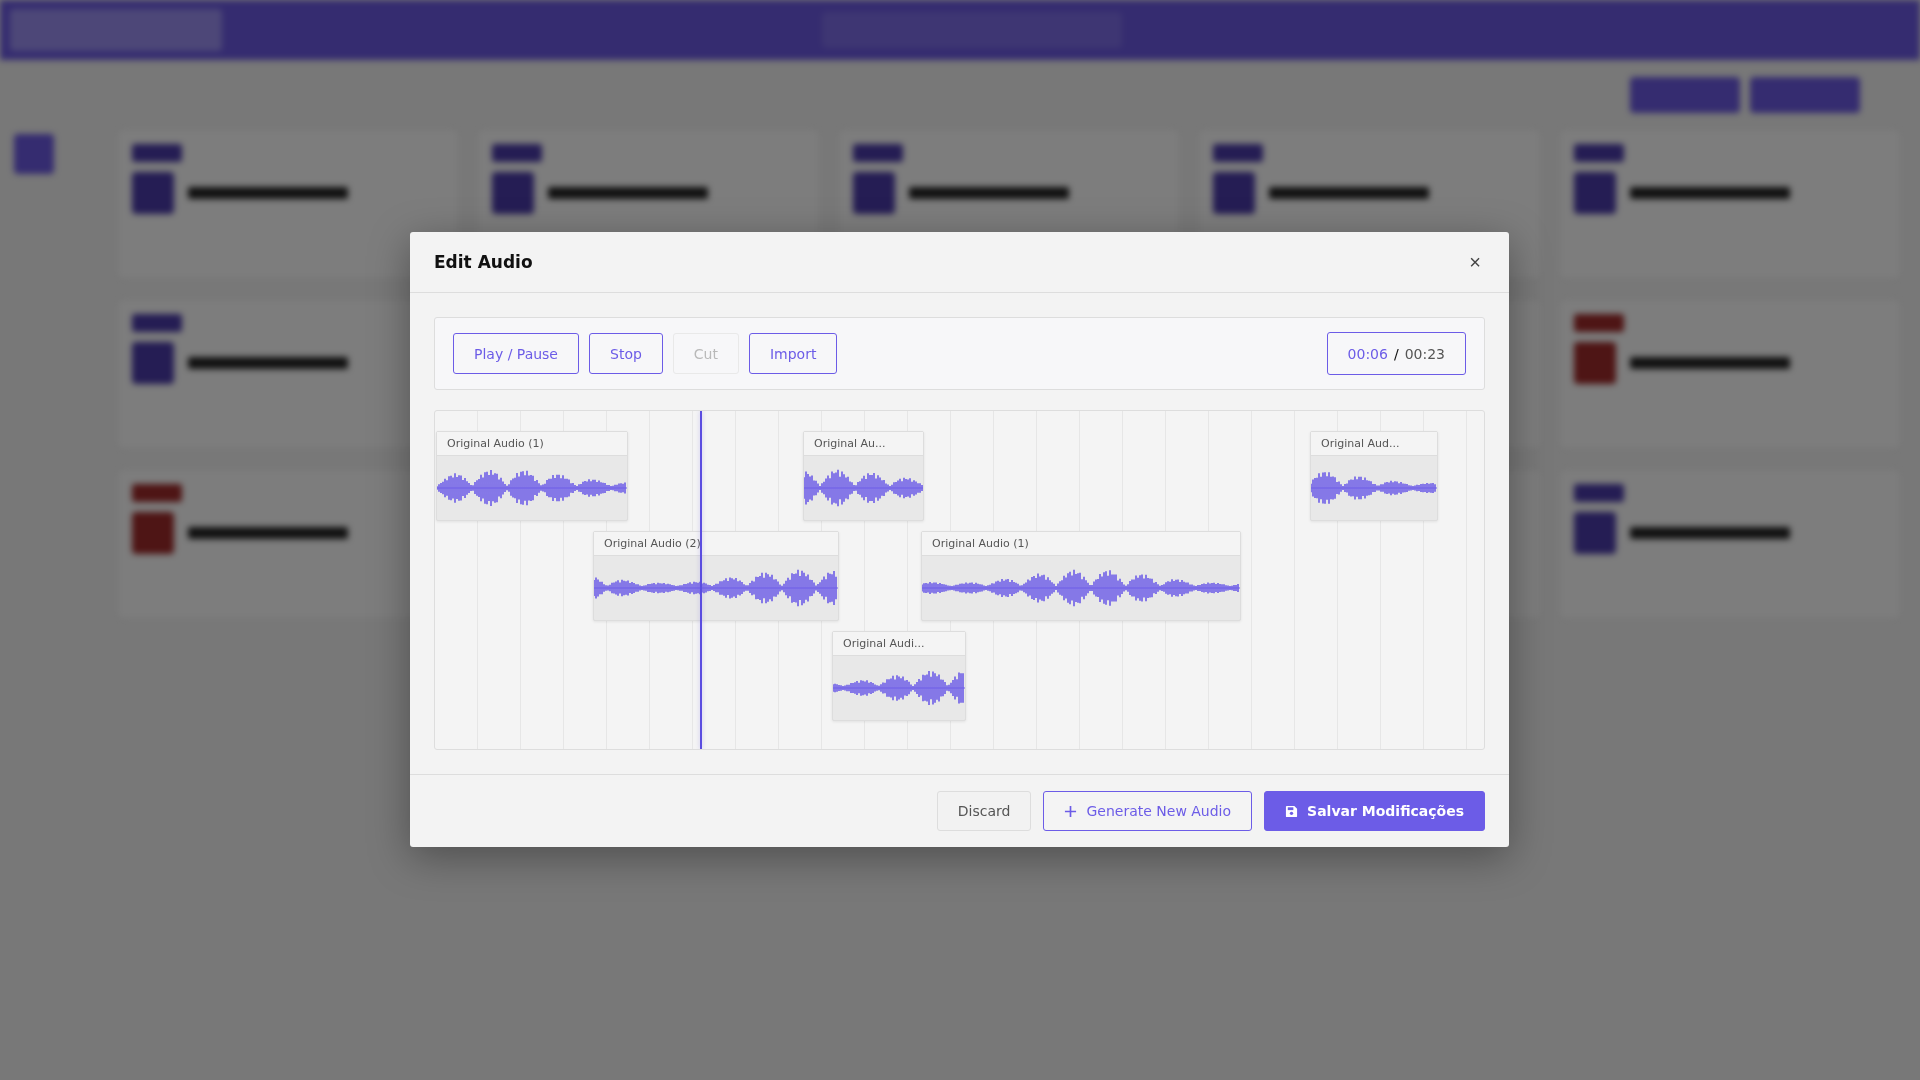 The image size is (1920, 1080). Describe the element at coordinates (793, 353) in the screenshot. I see `toolbar-button: Import` at that location.